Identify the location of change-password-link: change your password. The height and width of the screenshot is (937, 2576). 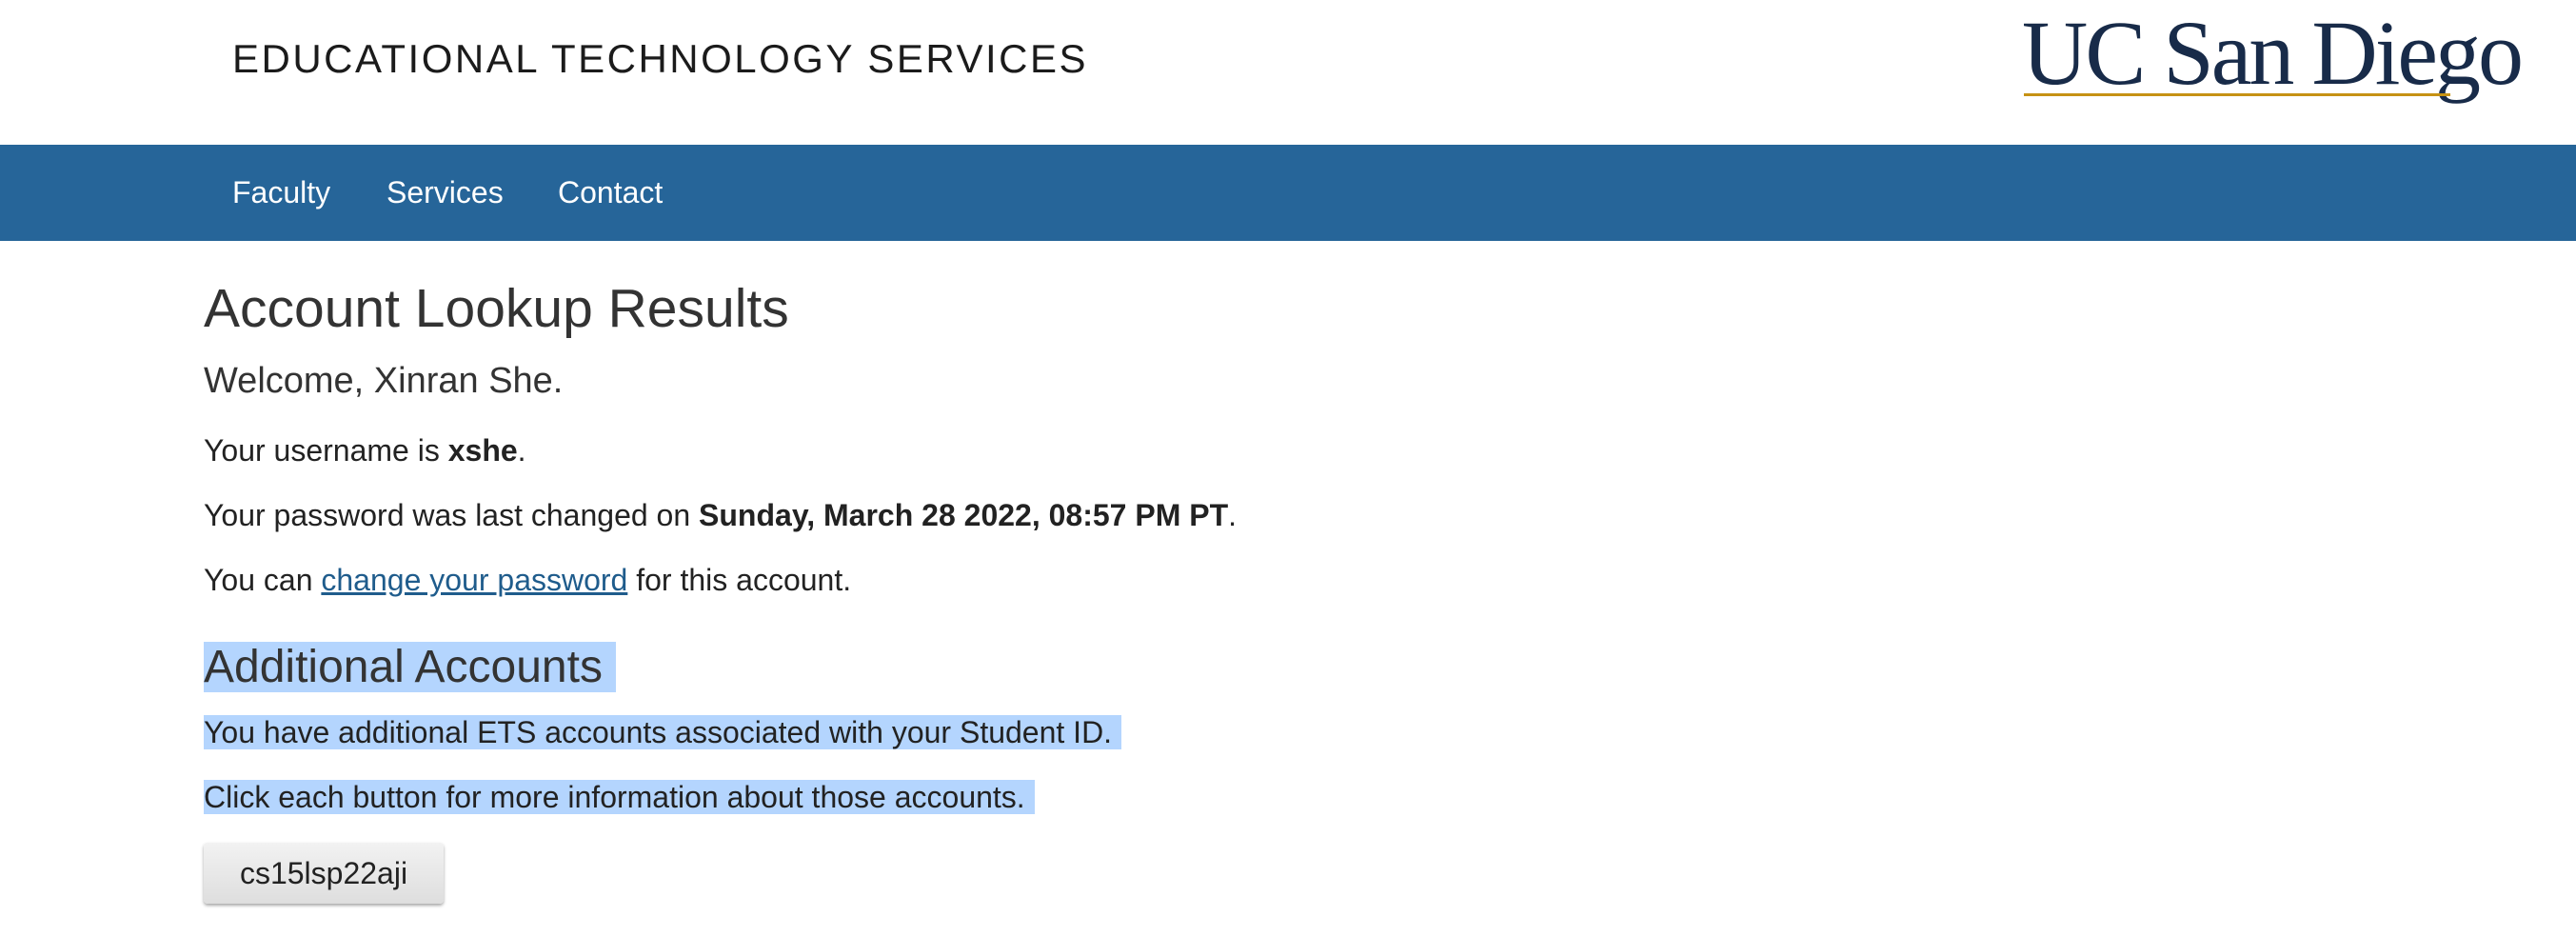
(474, 580).